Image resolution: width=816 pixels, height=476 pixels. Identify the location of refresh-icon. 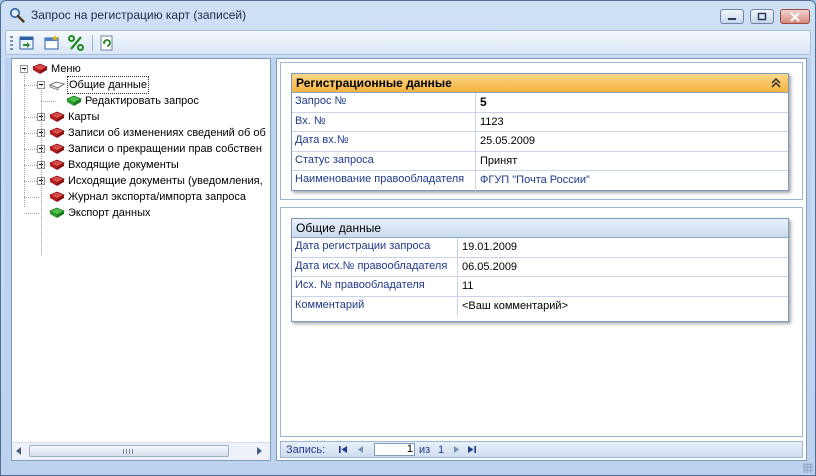
(107, 43).